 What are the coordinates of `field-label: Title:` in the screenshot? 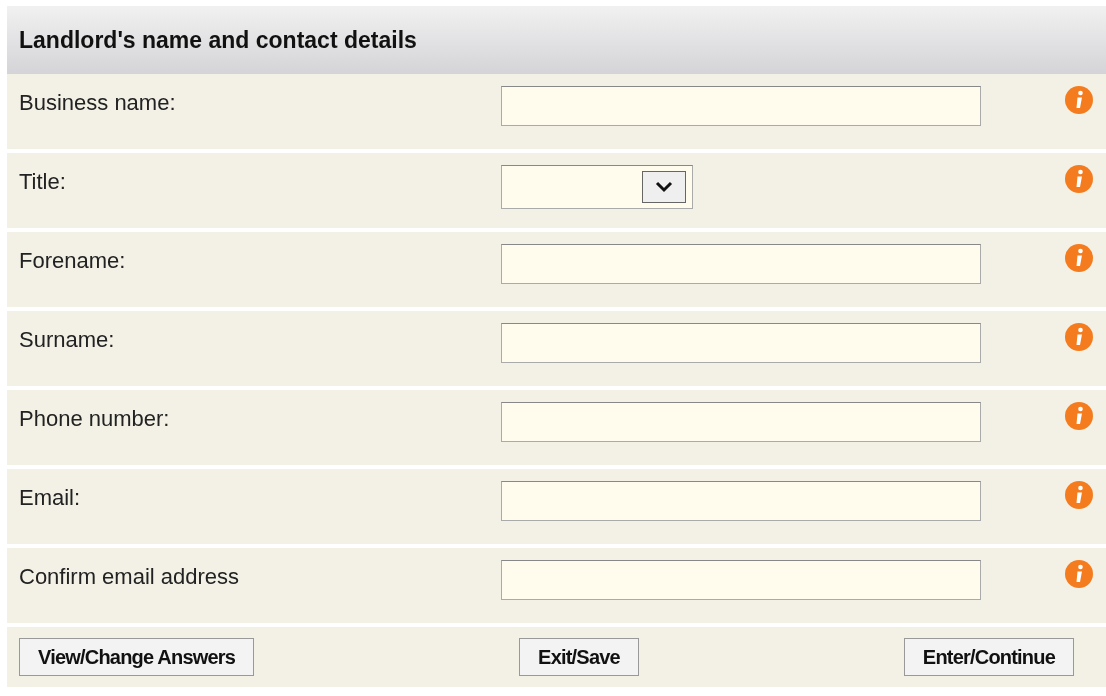 It's located at (42, 182).